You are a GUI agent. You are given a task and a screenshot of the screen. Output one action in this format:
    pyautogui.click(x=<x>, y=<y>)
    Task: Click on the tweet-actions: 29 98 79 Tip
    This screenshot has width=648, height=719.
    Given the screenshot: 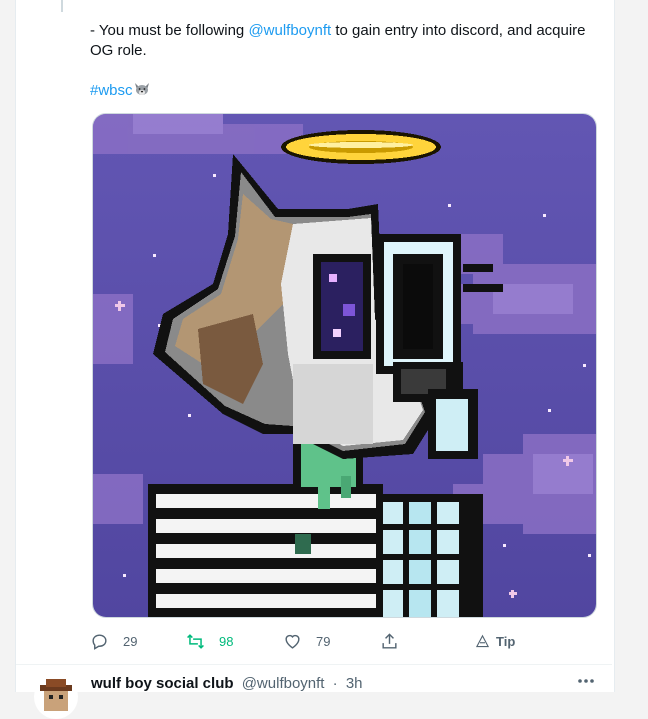 What is the action you would take?
    pyautogui.click(x=310, y=641)
    